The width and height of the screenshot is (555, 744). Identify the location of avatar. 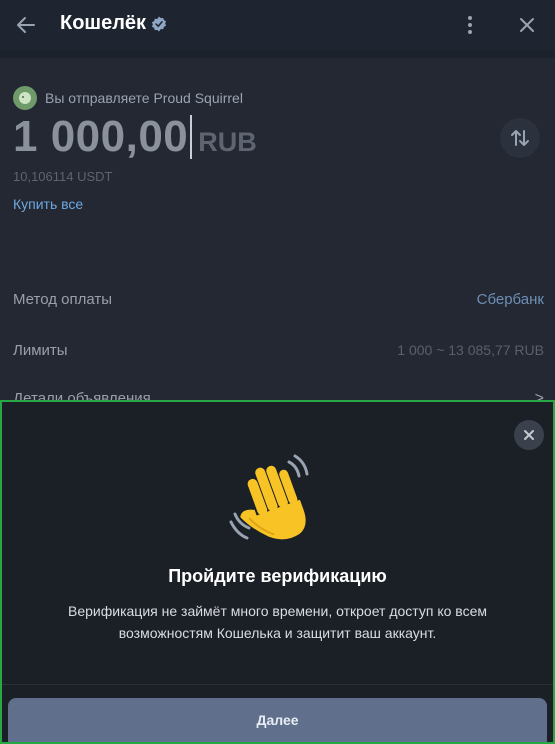
(25, 98).